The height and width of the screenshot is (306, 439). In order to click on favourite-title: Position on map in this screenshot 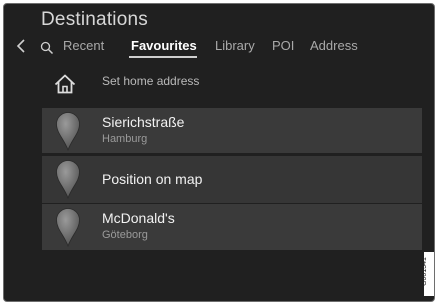, I will do `click(152, 179)`.